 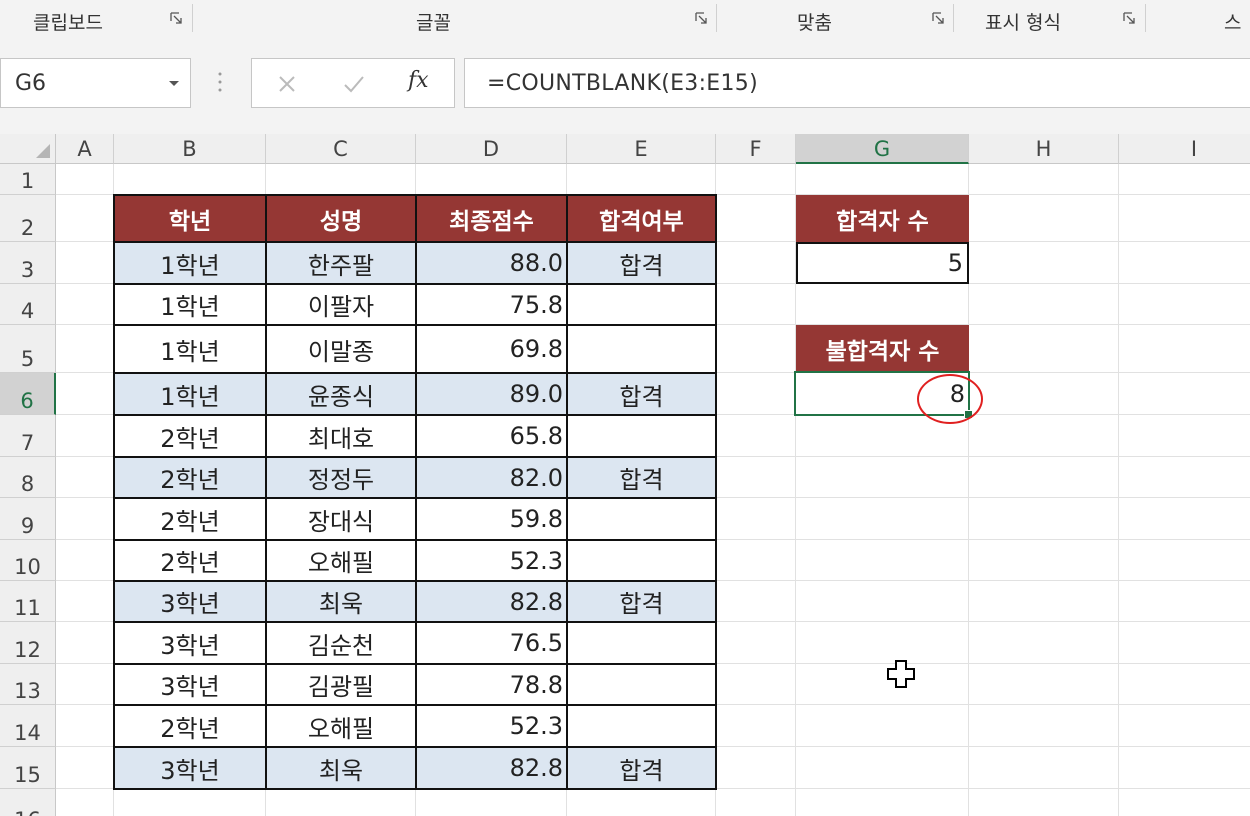 What do you see at coordinates (174, 84) in the screenshot?
I see `dropdown-arrow-icon` at bounding box center [174, 84].